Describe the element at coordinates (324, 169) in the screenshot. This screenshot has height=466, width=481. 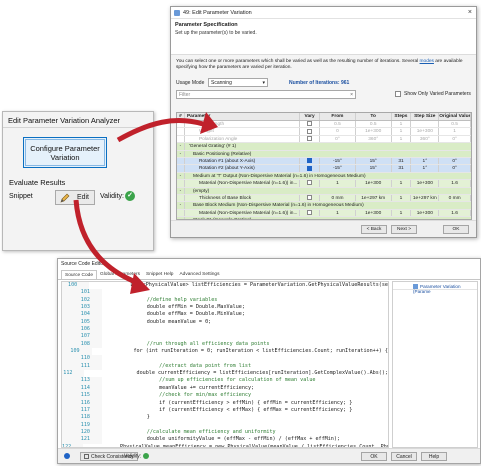
I see `grid-param-row: Rotation #2 (about Y-Axis) -15° 15° 31 1° 0°` at that location.